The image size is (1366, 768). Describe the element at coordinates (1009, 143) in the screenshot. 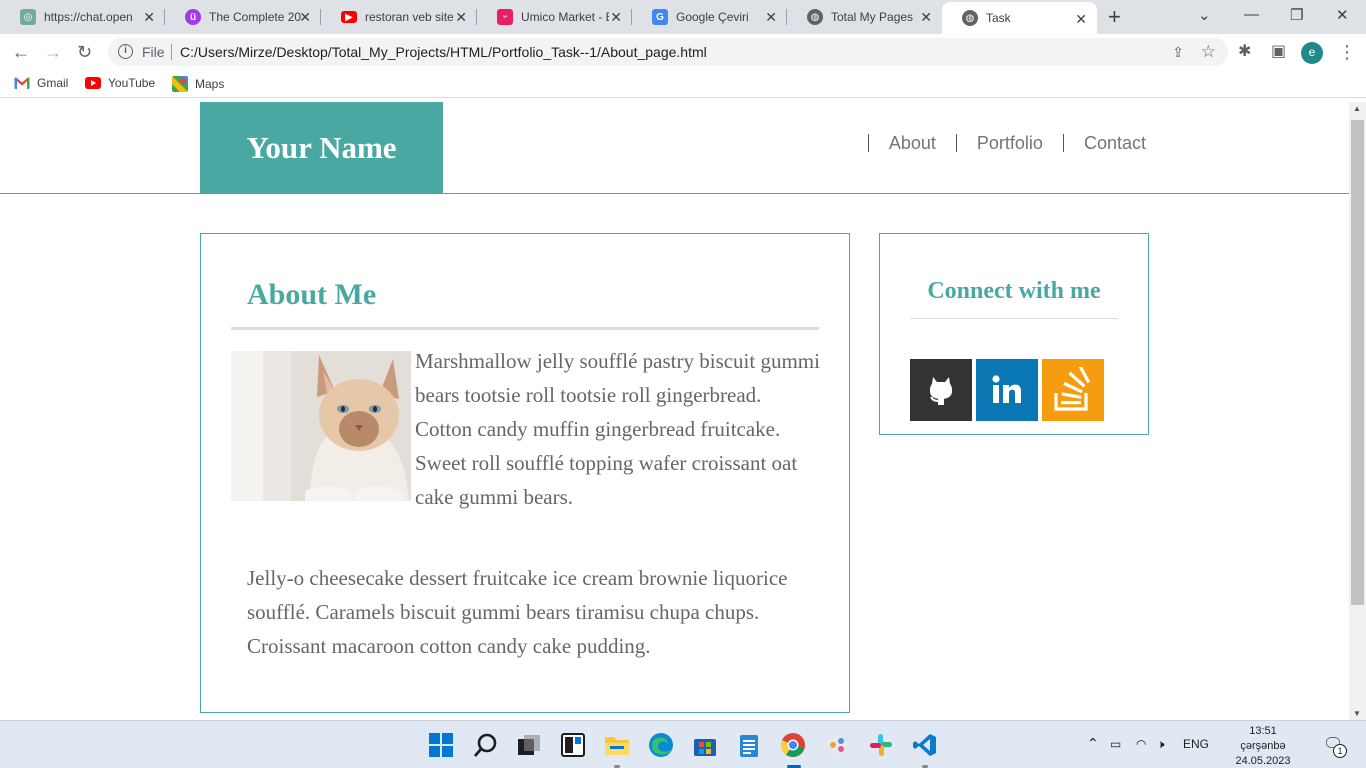

I see `nav-portfolio: Portfolio` at that location.